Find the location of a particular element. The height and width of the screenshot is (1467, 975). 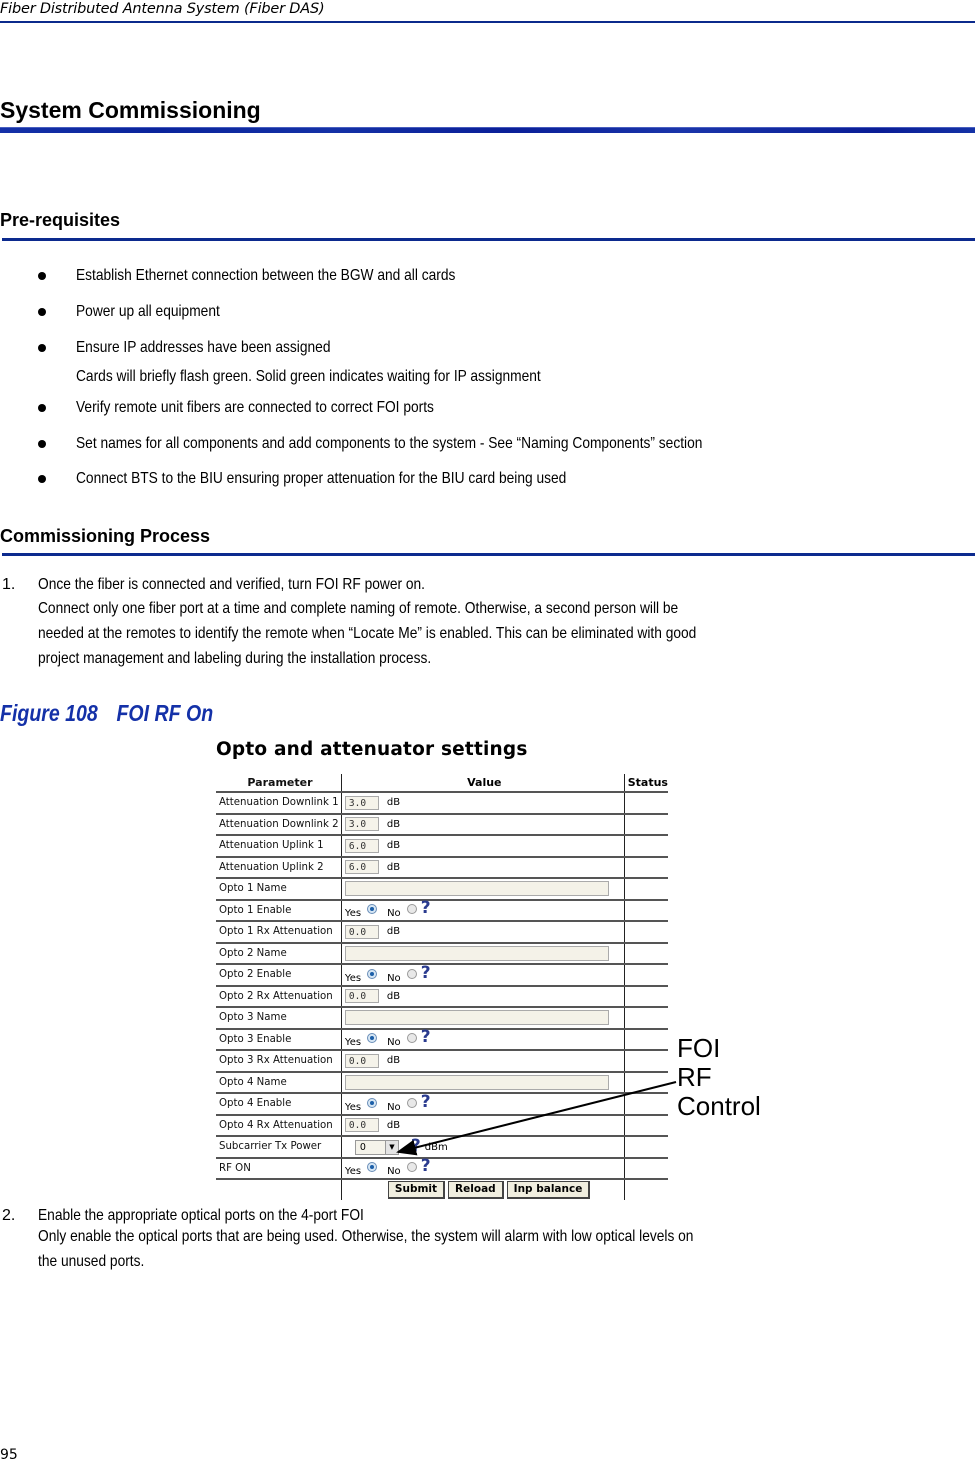

select-value: 0 is located at coordinates (362, 1147).